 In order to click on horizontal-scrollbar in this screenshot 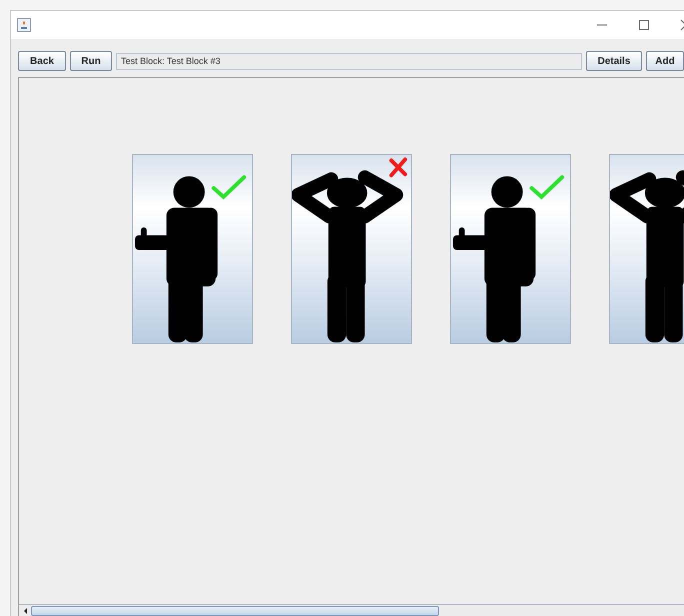, I will do `click(351, 610)`.